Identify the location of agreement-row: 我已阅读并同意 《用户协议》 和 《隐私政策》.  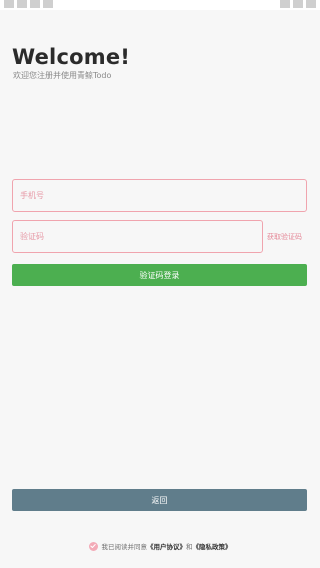
(160, 546).